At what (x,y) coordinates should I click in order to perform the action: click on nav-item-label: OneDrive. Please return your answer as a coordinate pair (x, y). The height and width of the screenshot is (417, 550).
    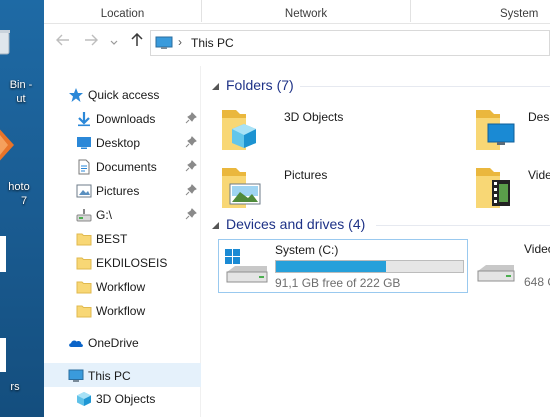
    Looking at the image, I should click on (113, 343).